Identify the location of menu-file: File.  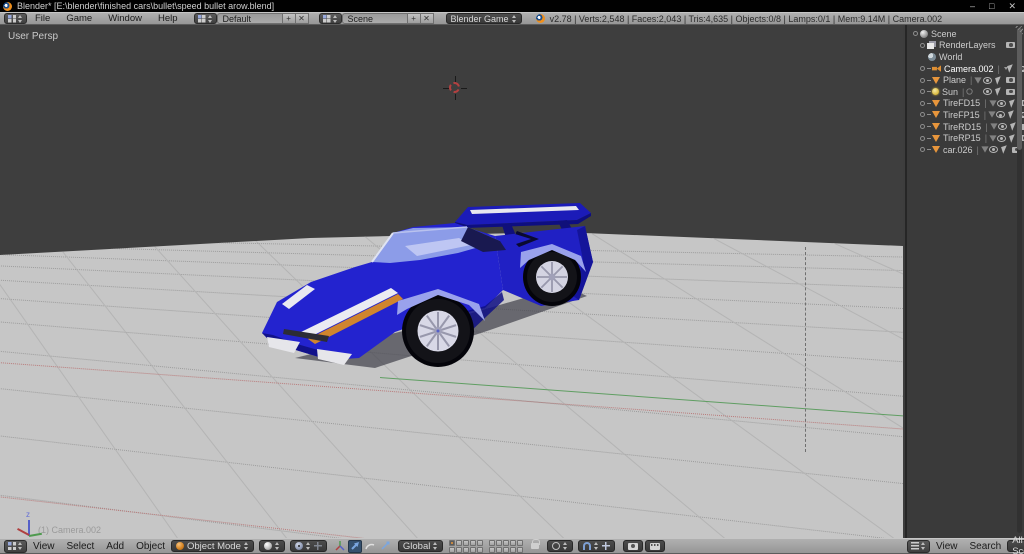
(42, 18).